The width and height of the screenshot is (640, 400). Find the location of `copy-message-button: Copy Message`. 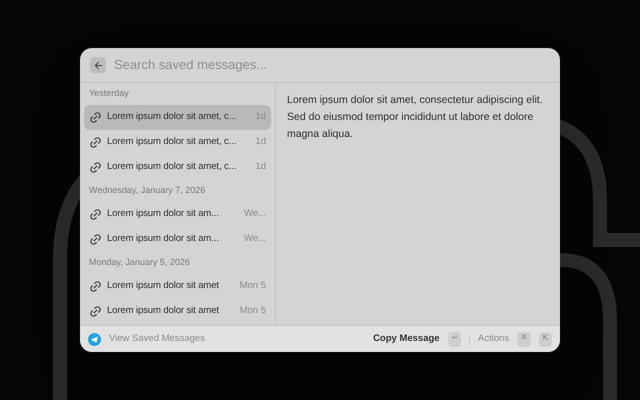

copy-message-button: Copy Message is located at coordinates (406, 339).